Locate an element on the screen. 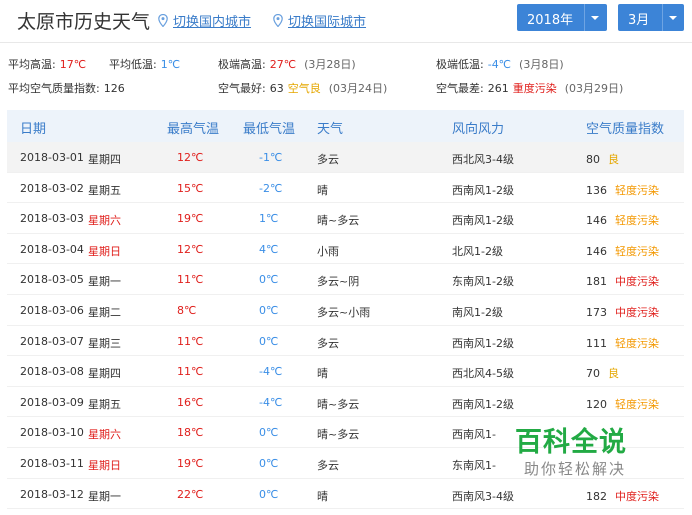  cell-weather: 小雨 is located at coordinates (328, 251).